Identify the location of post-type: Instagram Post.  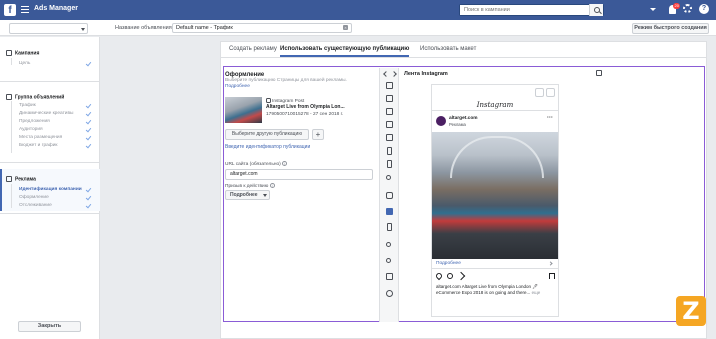
(285, 101).